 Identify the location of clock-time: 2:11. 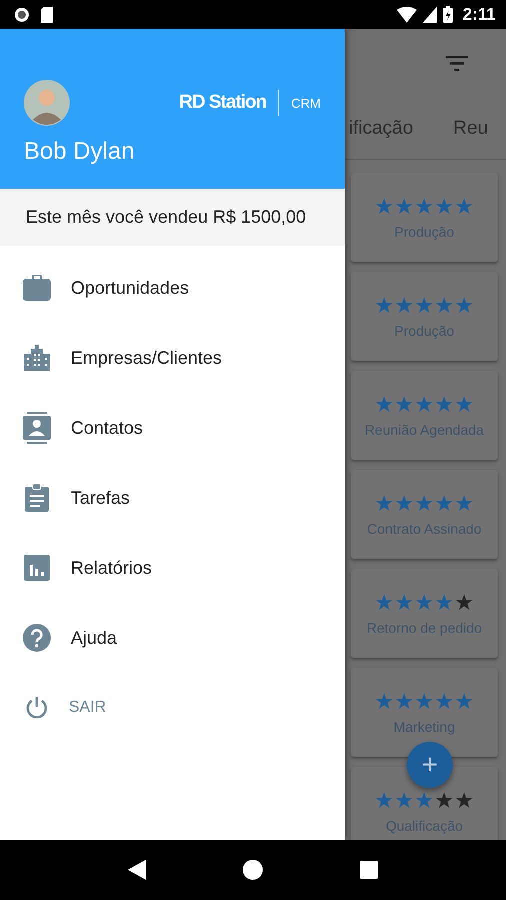
(479, 14).